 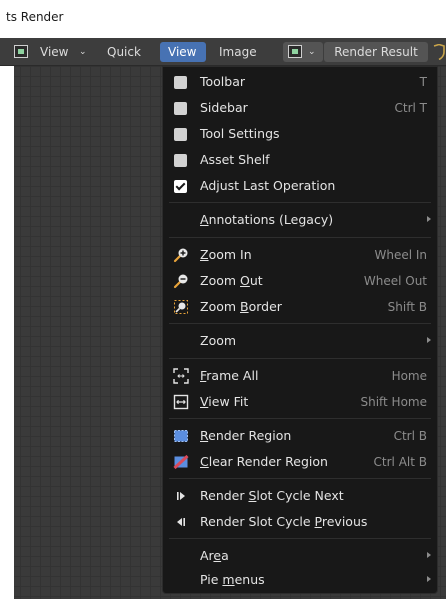 I want to click on menu-item-tool-settings: Tool Settings, so click(x=300, y=134).